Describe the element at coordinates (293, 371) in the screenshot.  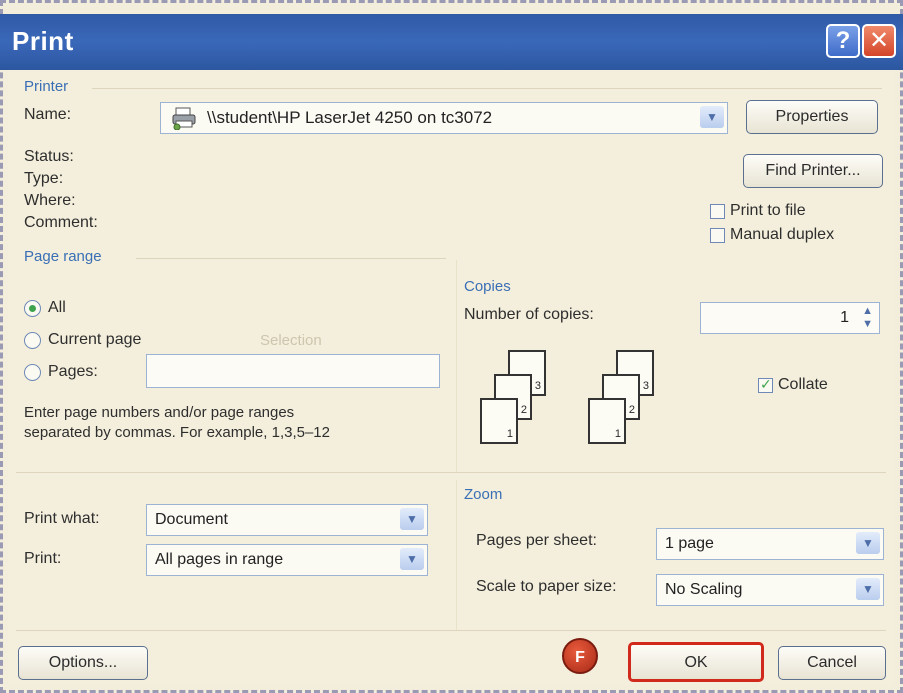
I see `pages-input` at that location.